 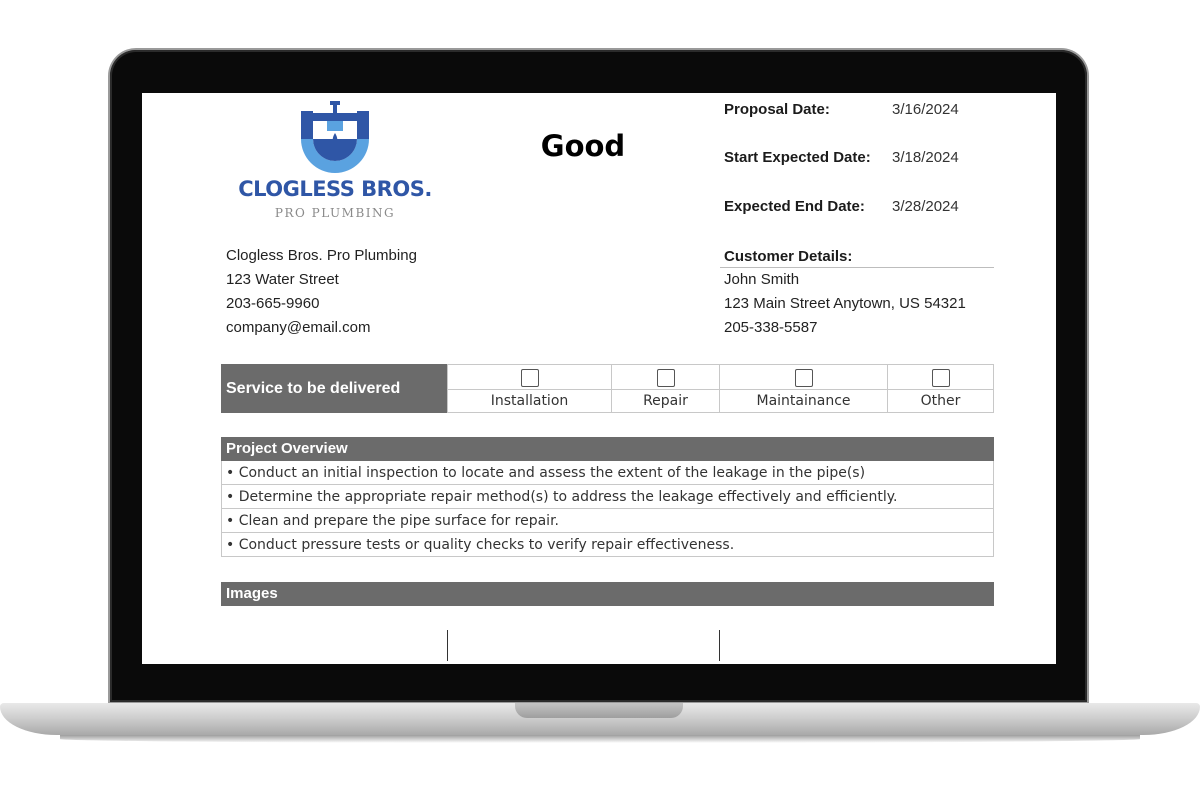 I want to click on service-option-maintainance: Maintainance, so click(x=804, y=388).